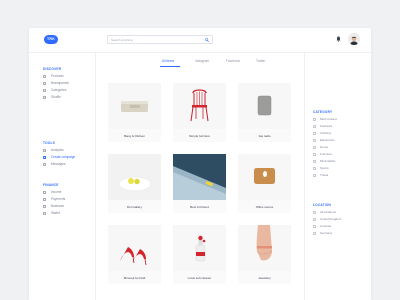 Image resolution: width=400 pixels, height=300 pixels. Describe the element at coordinates (323, 112) in the screenshot. I see `category-filter-title: CATEGORY` at that location.